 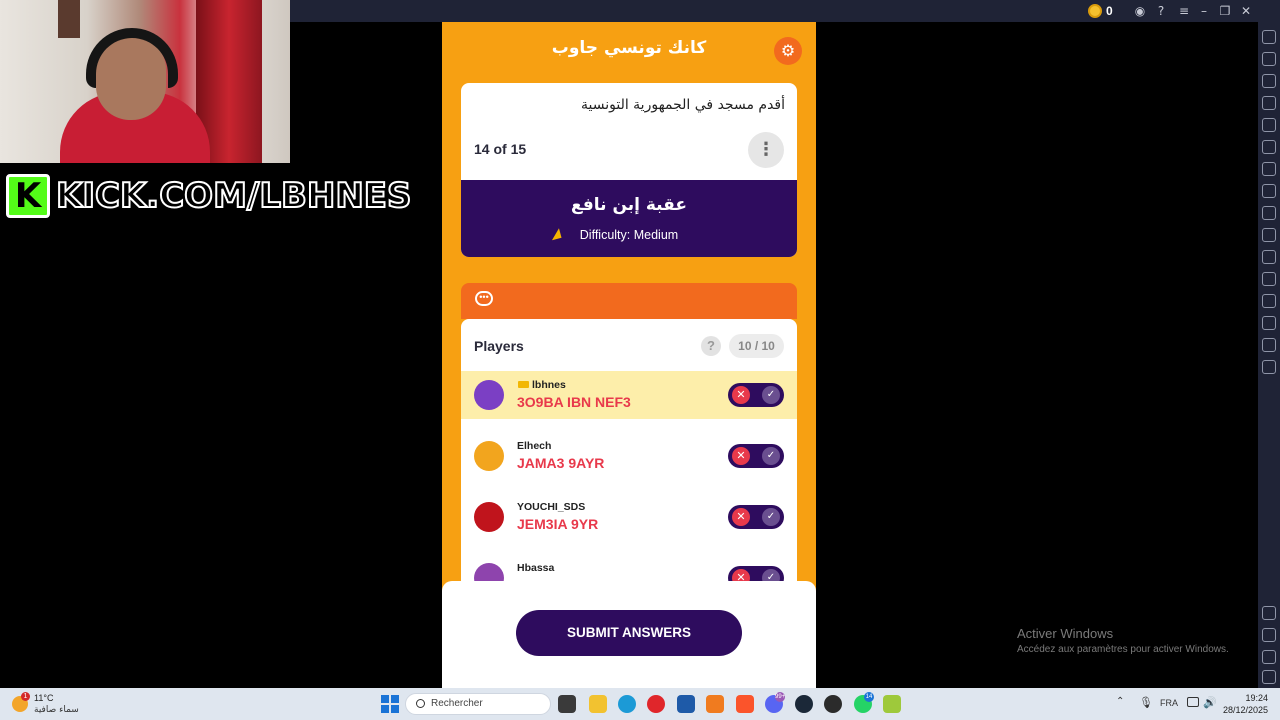 What do you see at coordinates (1247, 698) in the screenshot?
I see `clock-time: 19:24` at bounding box center [1247, 698].